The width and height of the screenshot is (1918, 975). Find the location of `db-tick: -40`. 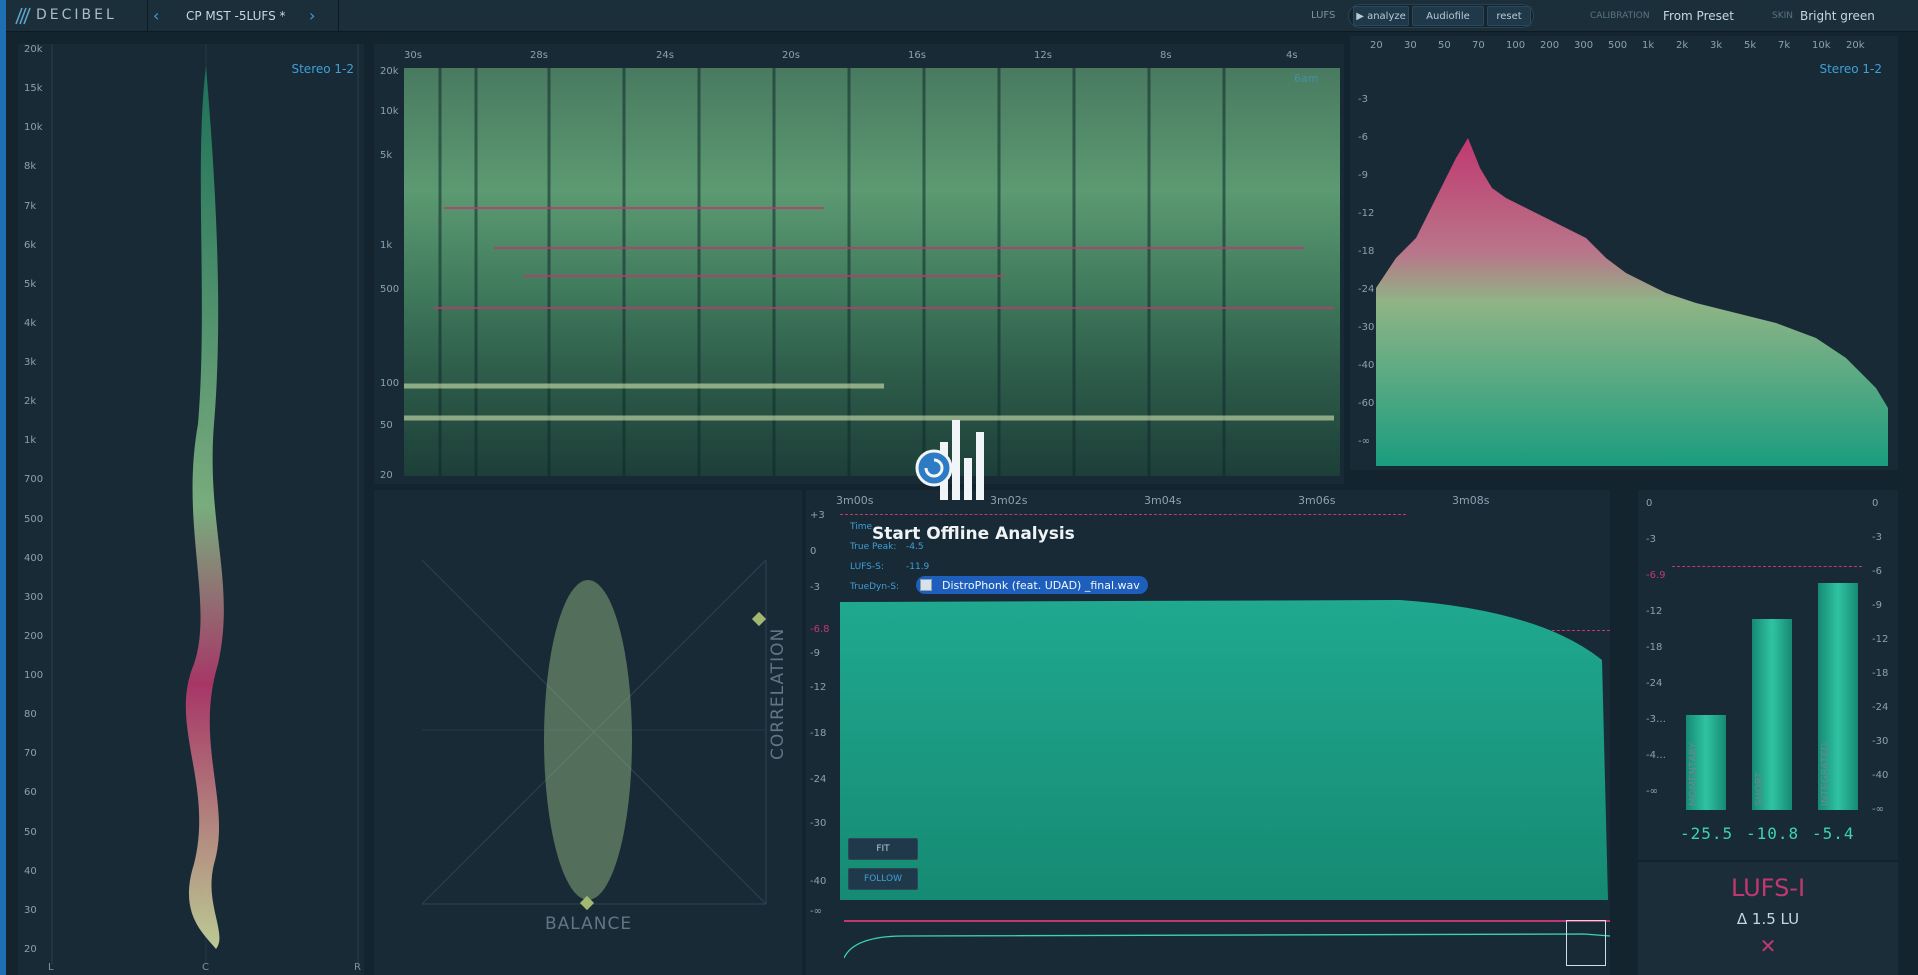

db-tick: -40 is located at coordinates (818, 881).